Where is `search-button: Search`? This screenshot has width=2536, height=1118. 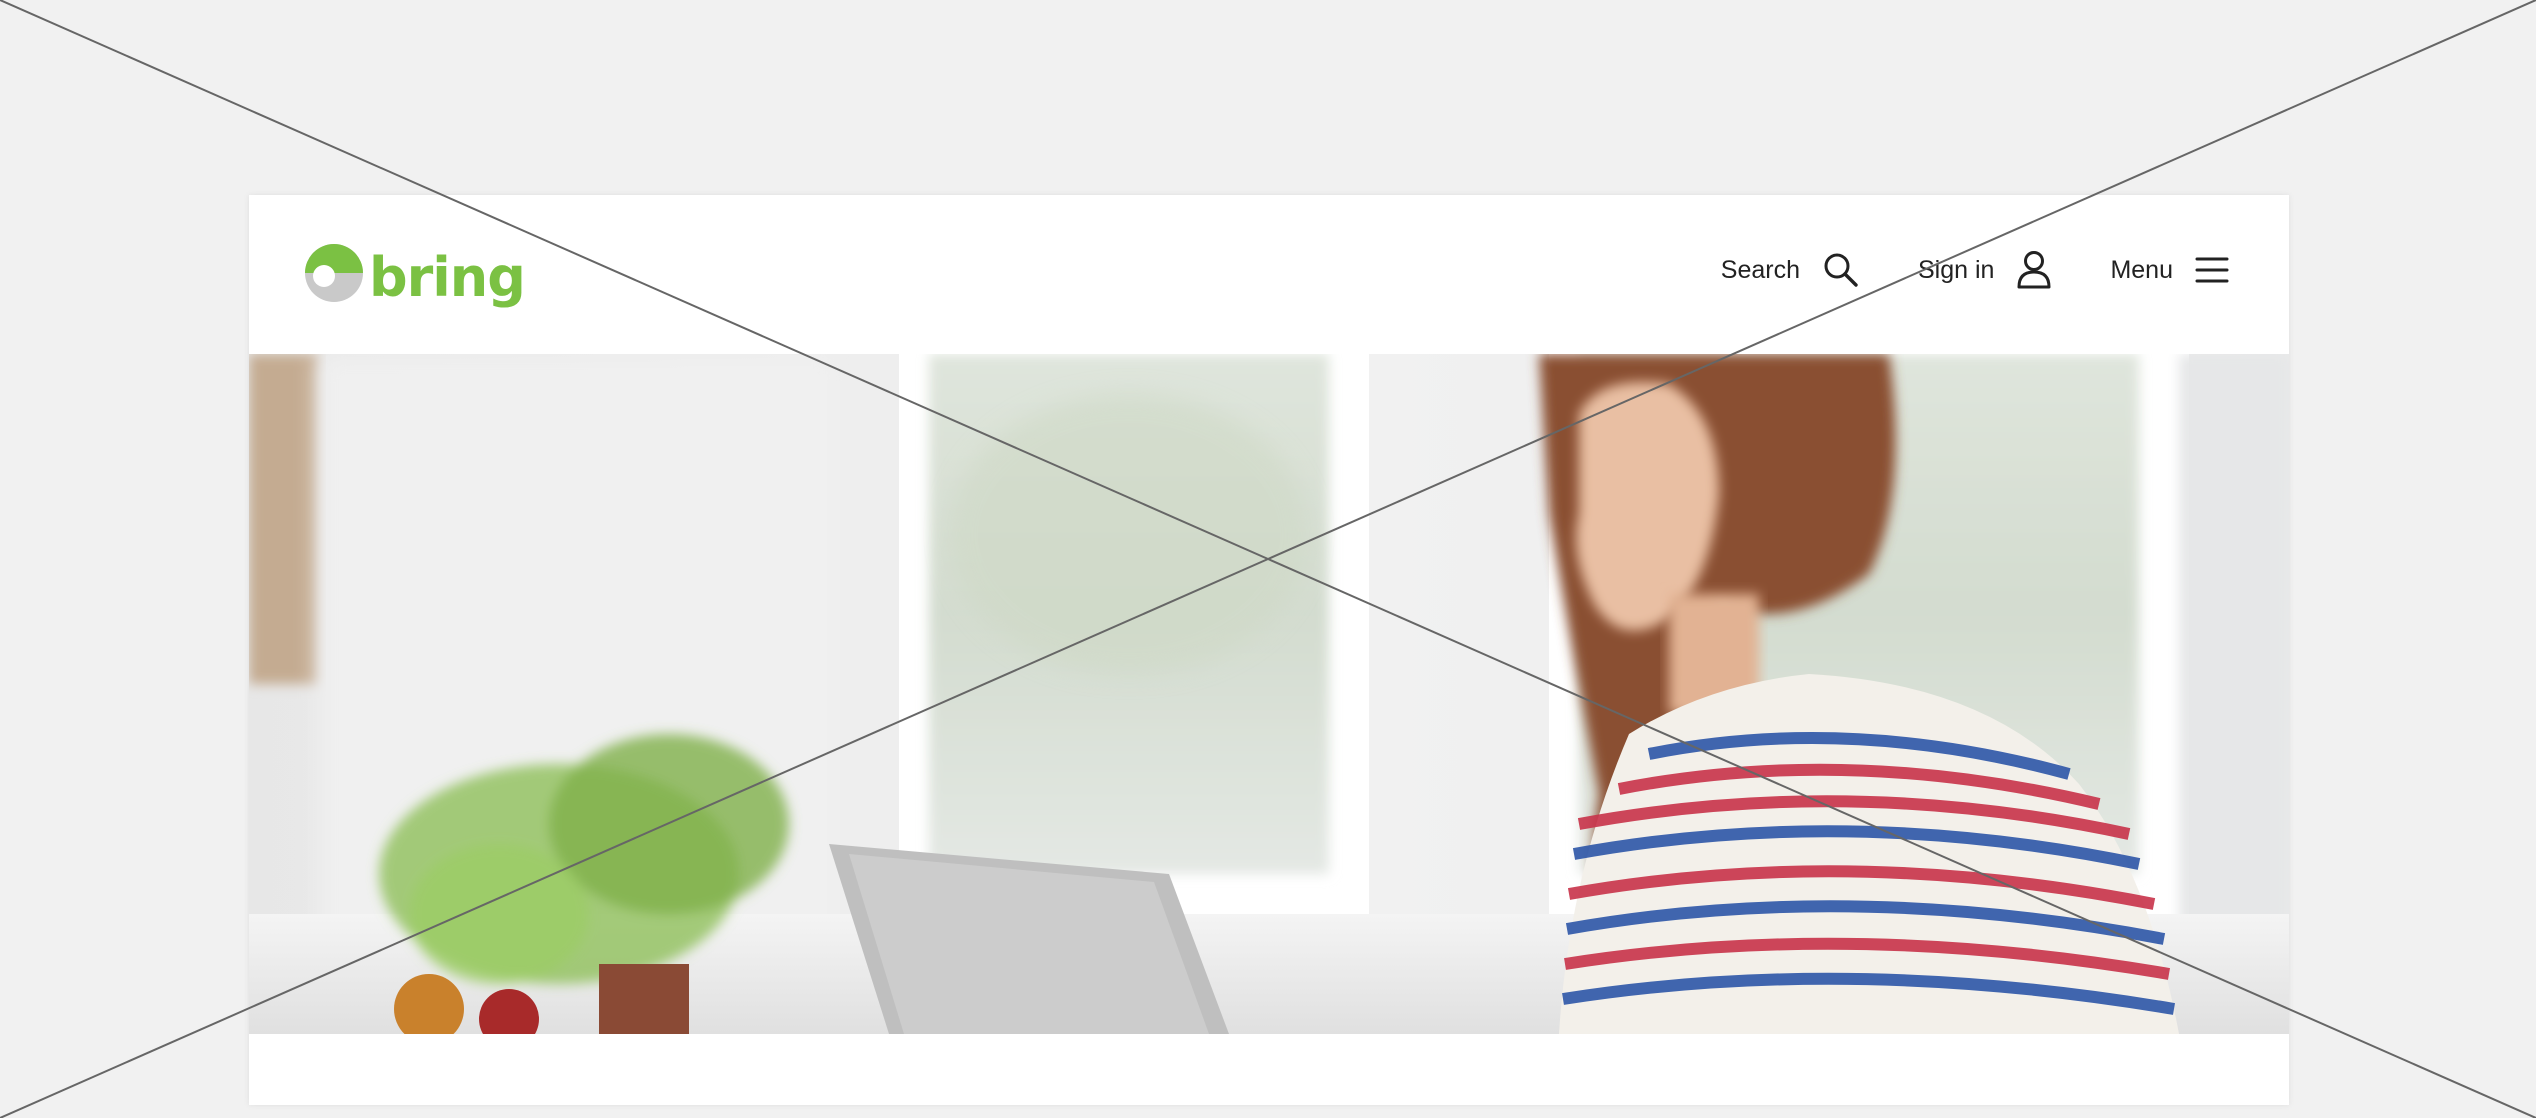 search-button: Search is located at coordinates (1790, 270).